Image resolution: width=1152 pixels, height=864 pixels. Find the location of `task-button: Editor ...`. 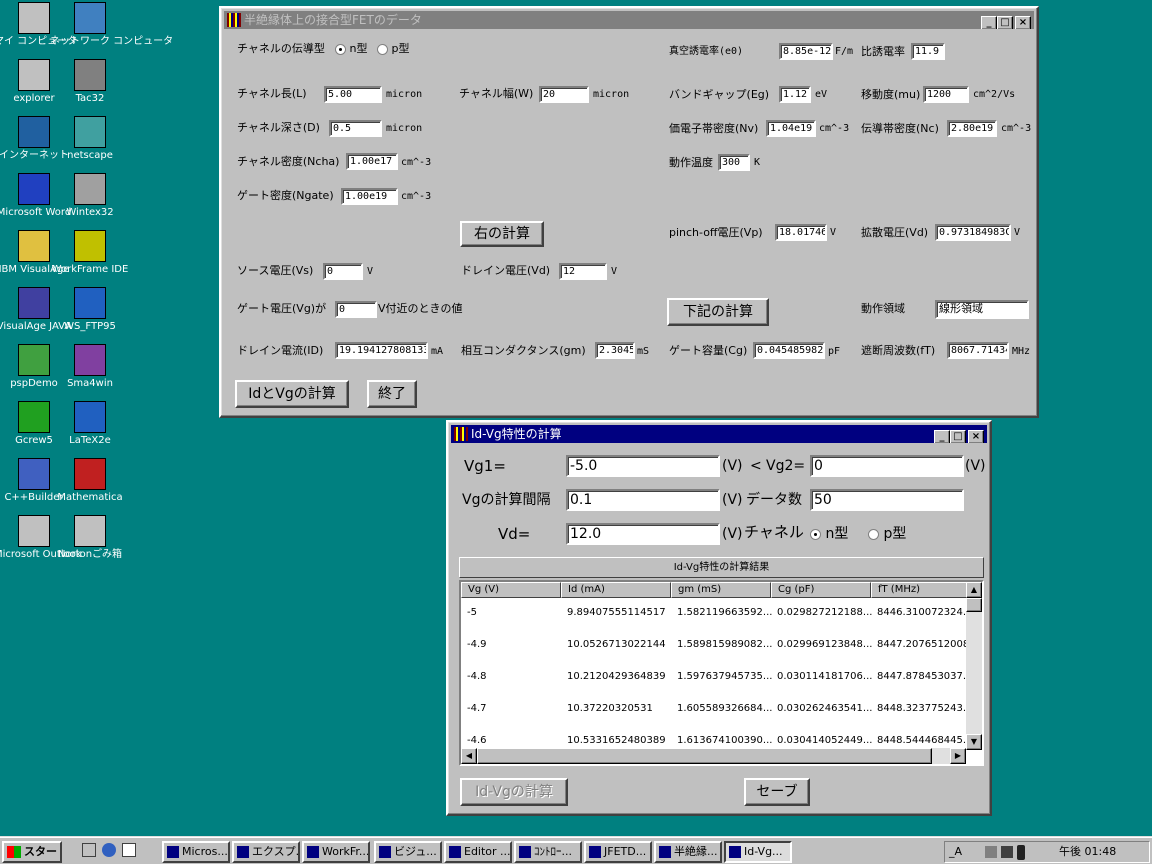

task-button: Editor ... is located at coordinates (478, 852).